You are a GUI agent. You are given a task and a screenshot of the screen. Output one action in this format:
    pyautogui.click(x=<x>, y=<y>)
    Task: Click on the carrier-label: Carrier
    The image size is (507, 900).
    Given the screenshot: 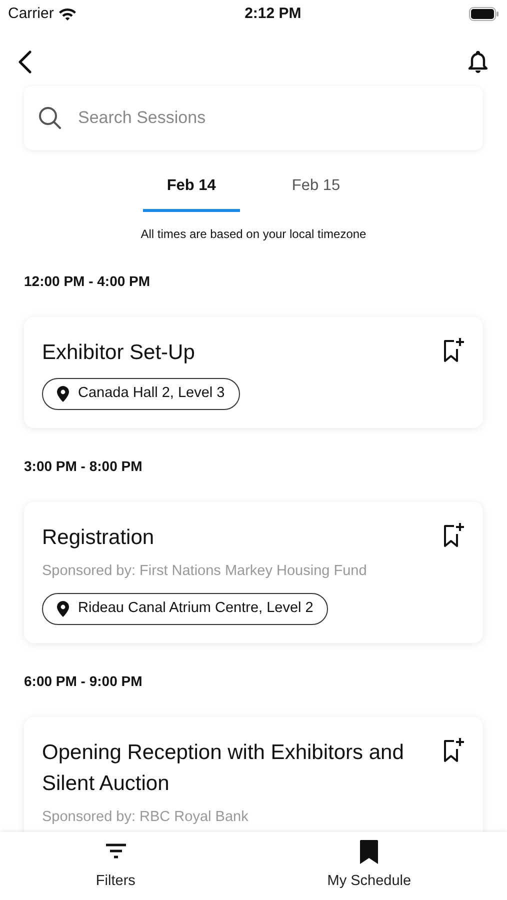 What is the action you would take?
    pyautogui.click(x=31, y=14)
    